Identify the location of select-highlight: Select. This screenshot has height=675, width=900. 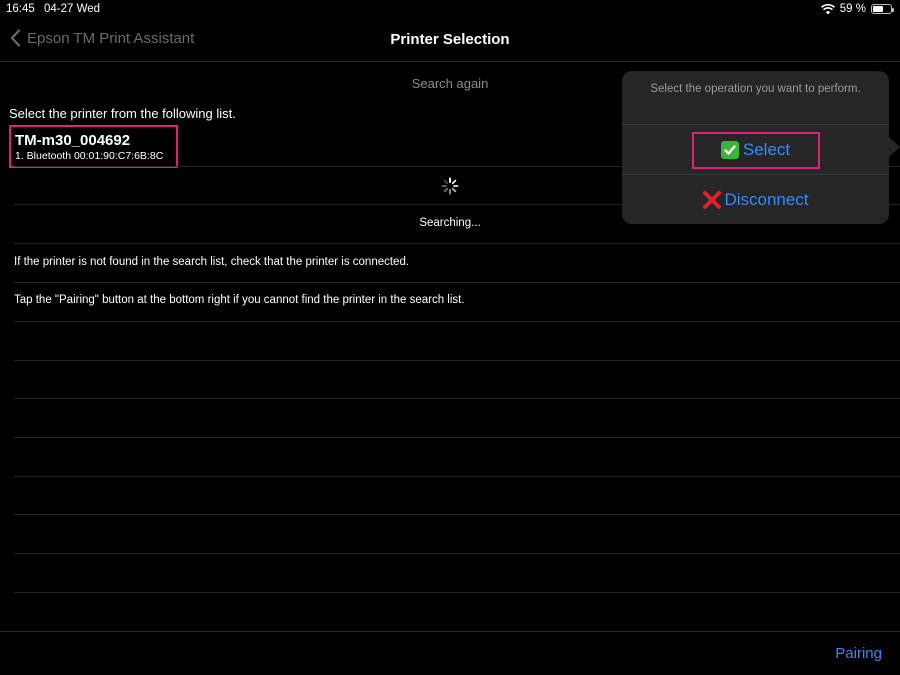
(755, 150).